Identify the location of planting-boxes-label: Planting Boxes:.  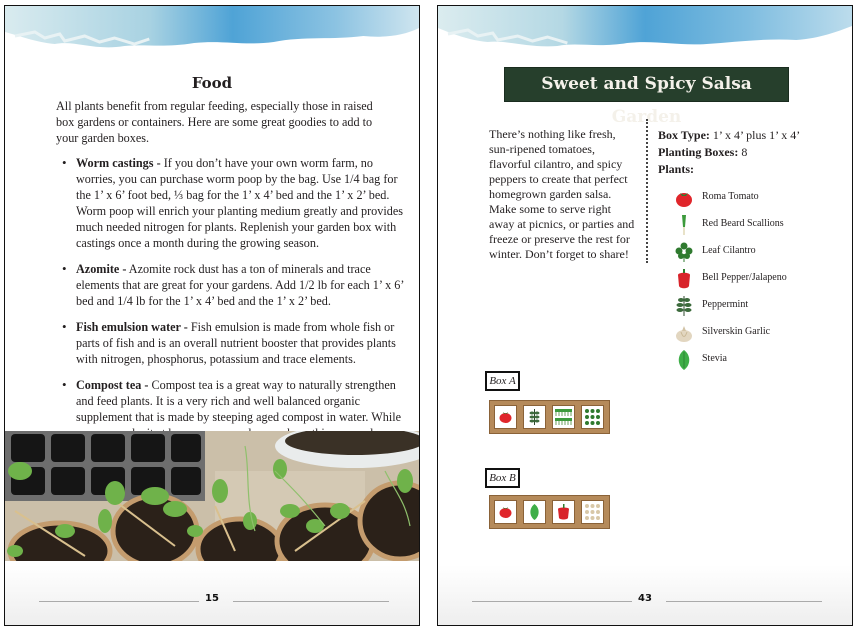
(698, 152).